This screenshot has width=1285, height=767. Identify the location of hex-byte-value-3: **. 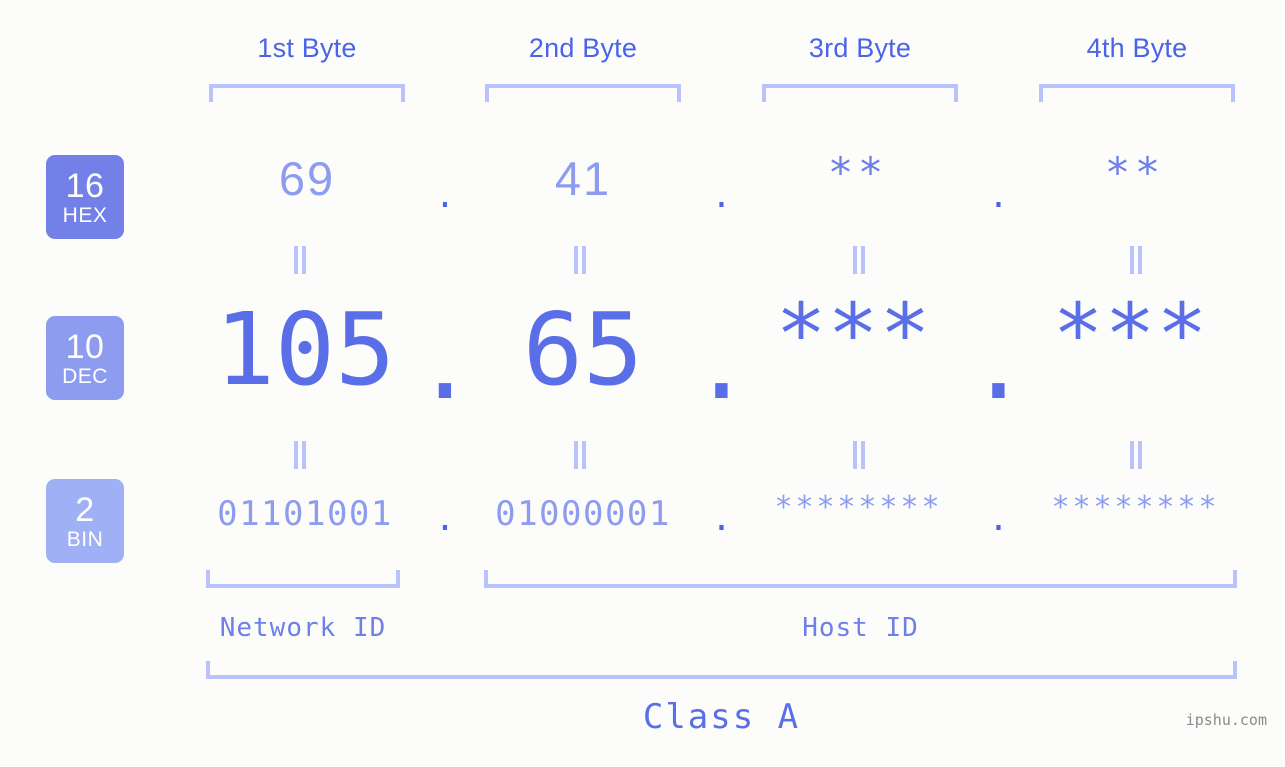
(860, 172).